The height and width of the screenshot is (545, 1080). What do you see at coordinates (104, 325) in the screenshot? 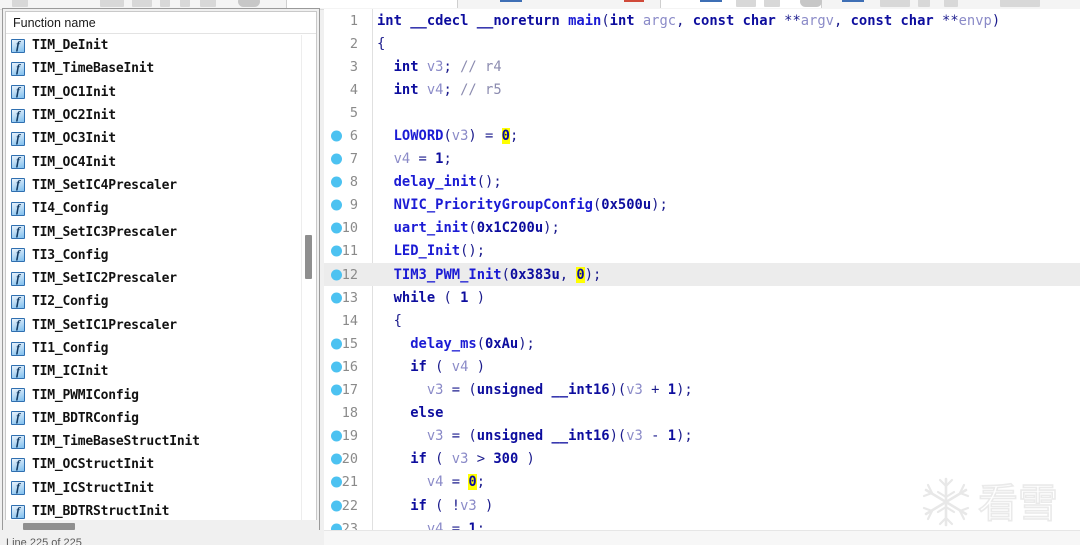
I see `function-list-item-label: TIM_SetIC1Prescaler` at bounding box center [104, 325].